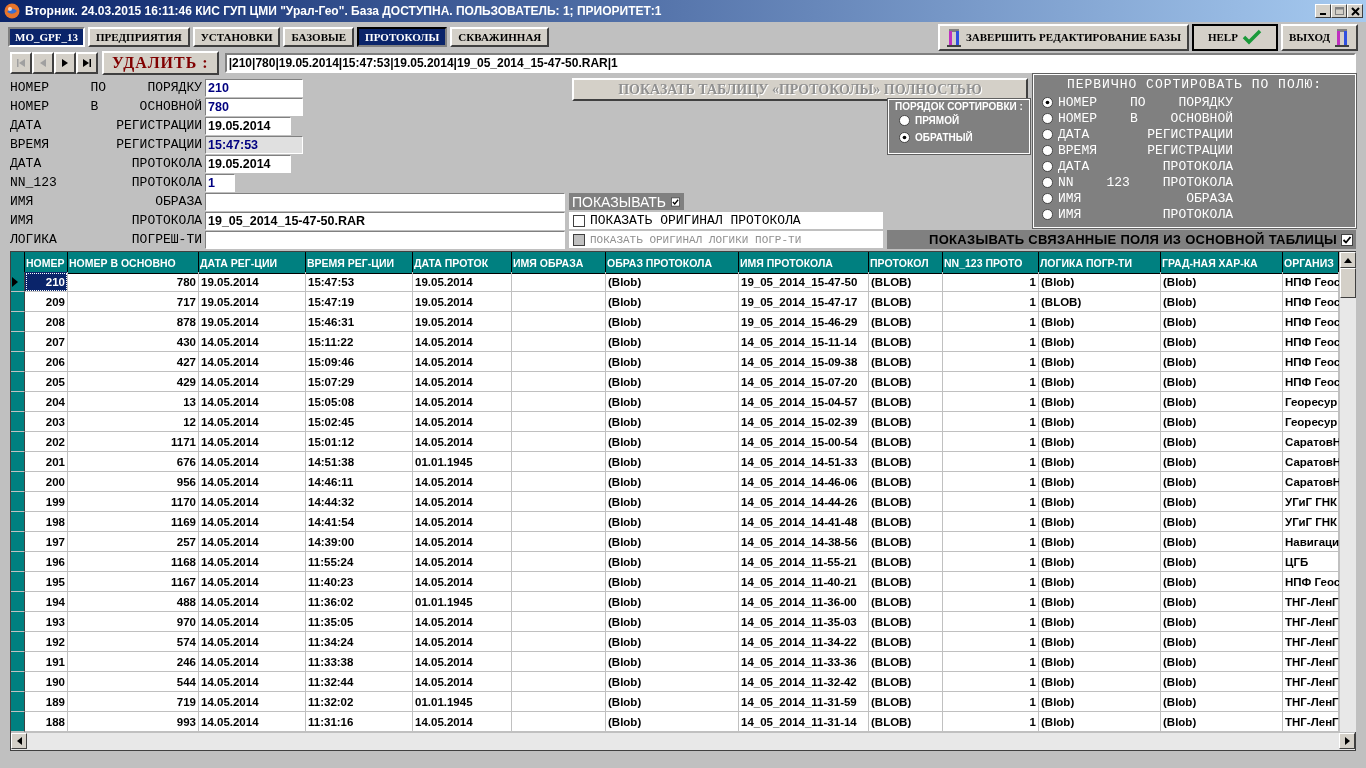  Describe the element at coordinates (359, 522) in the screenshot. I see `table-cell: 14:41:54` at that location.